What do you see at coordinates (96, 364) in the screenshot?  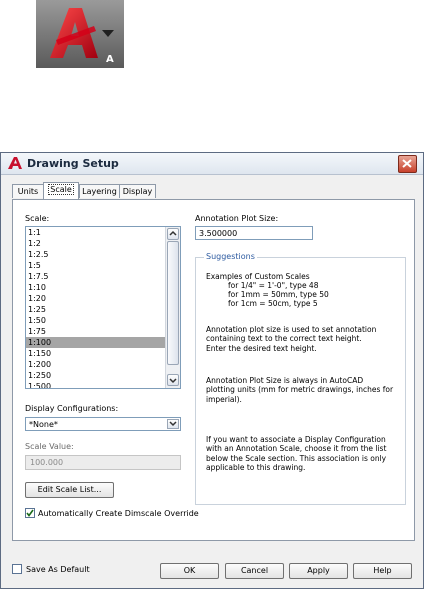 I see `list-item: 1:200` at bounding box center [96, 364].